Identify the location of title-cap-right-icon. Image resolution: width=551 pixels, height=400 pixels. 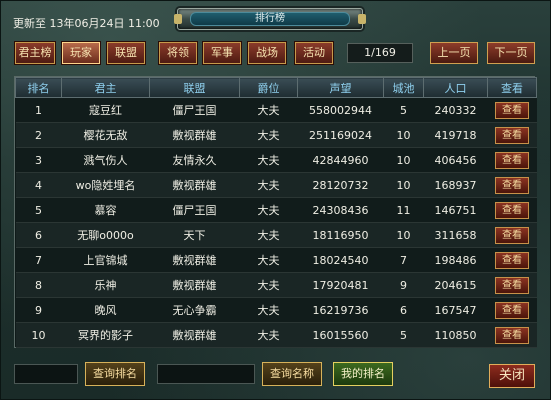
(362, 19).